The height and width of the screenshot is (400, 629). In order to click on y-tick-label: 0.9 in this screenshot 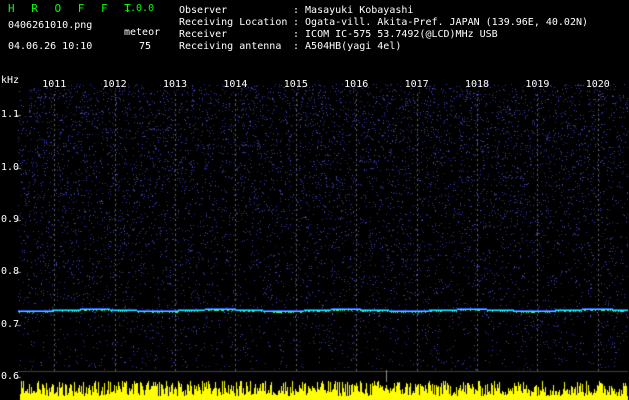, I will do `click(10, 220)`.